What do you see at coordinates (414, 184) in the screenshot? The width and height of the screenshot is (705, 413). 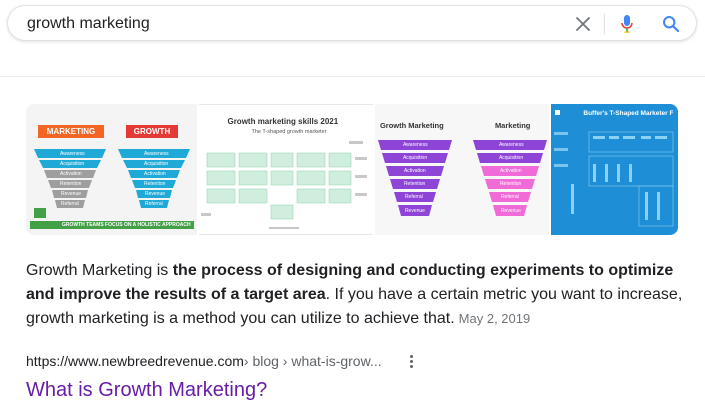 I see `stage-left-4: Retention` at bounding box center [414, 184].